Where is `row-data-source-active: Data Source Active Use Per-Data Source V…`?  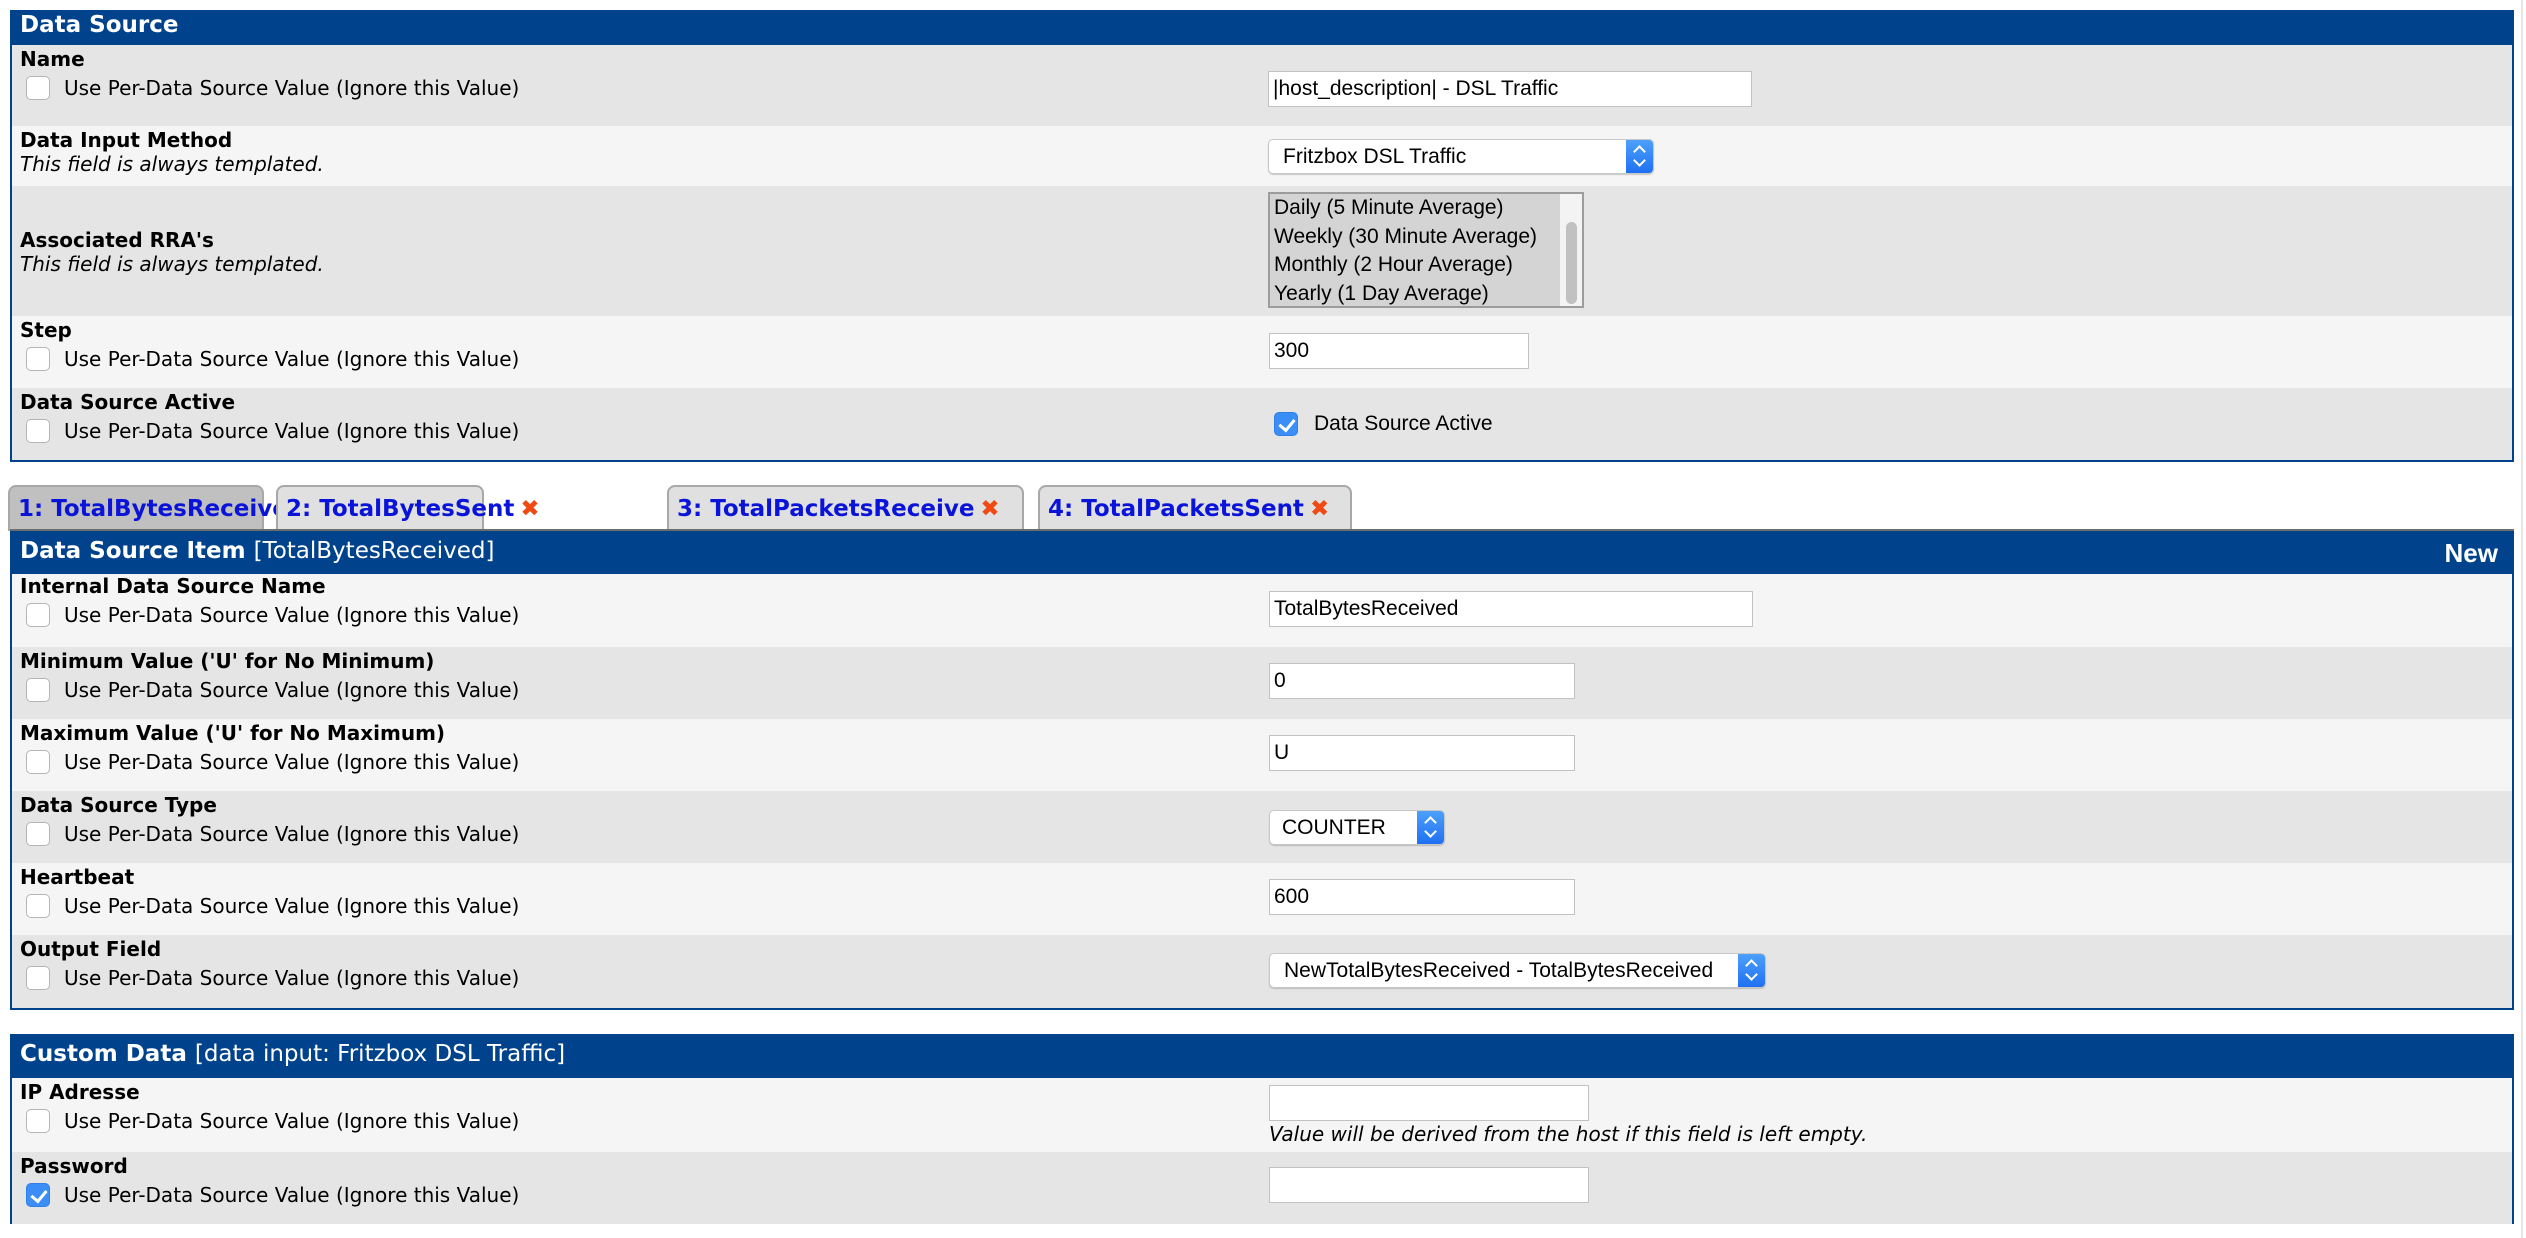 row-data-source-active: Data Source Active Use Per-Data Source V… is located at coordinates (1262, 424).